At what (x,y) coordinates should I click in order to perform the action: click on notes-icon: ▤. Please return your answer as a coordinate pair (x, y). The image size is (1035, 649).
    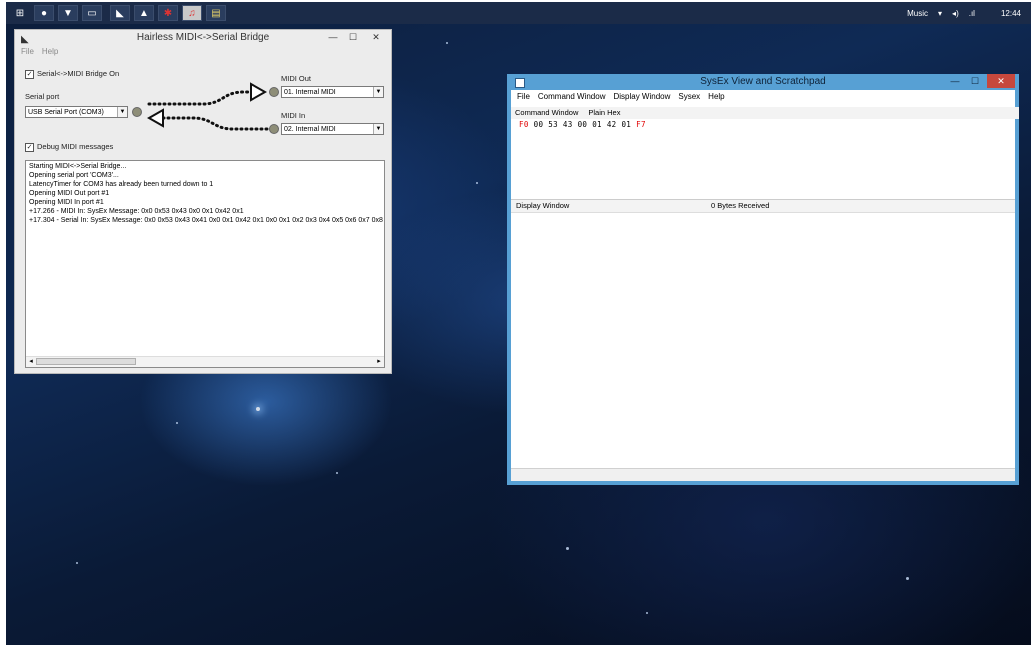
    Looking at the image, I should click on (216, 13).